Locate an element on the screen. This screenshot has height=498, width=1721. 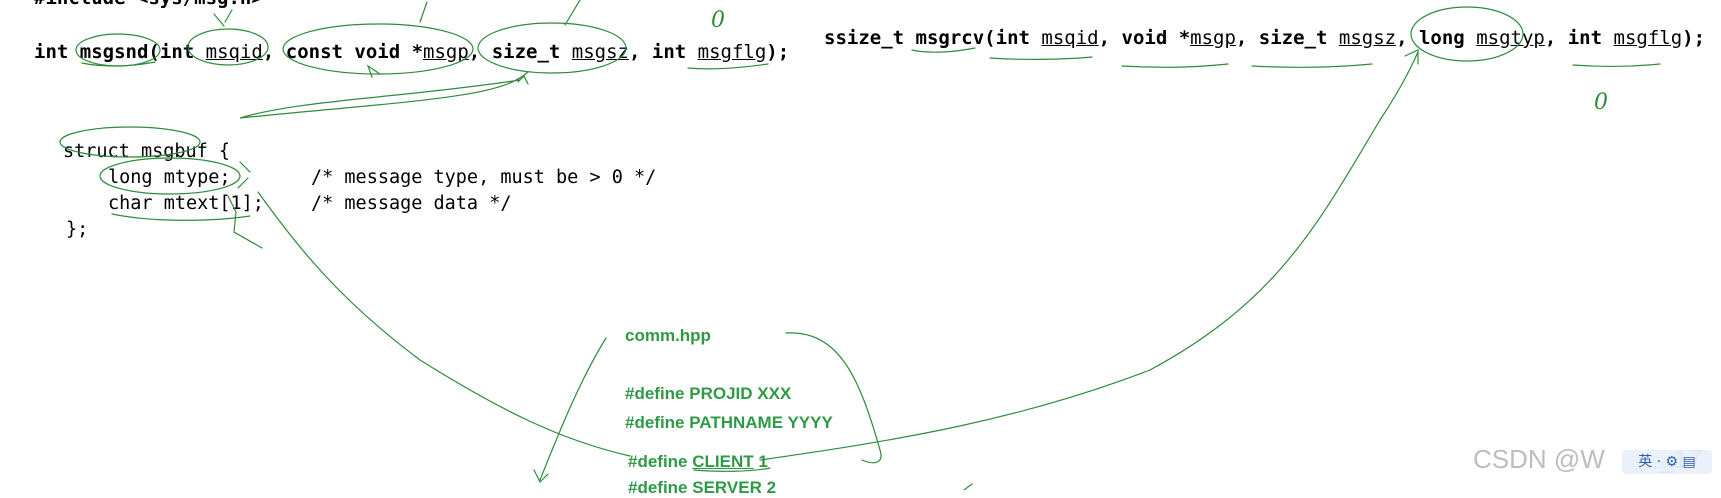
tick-msgsz is located at coordinates (572, 13).